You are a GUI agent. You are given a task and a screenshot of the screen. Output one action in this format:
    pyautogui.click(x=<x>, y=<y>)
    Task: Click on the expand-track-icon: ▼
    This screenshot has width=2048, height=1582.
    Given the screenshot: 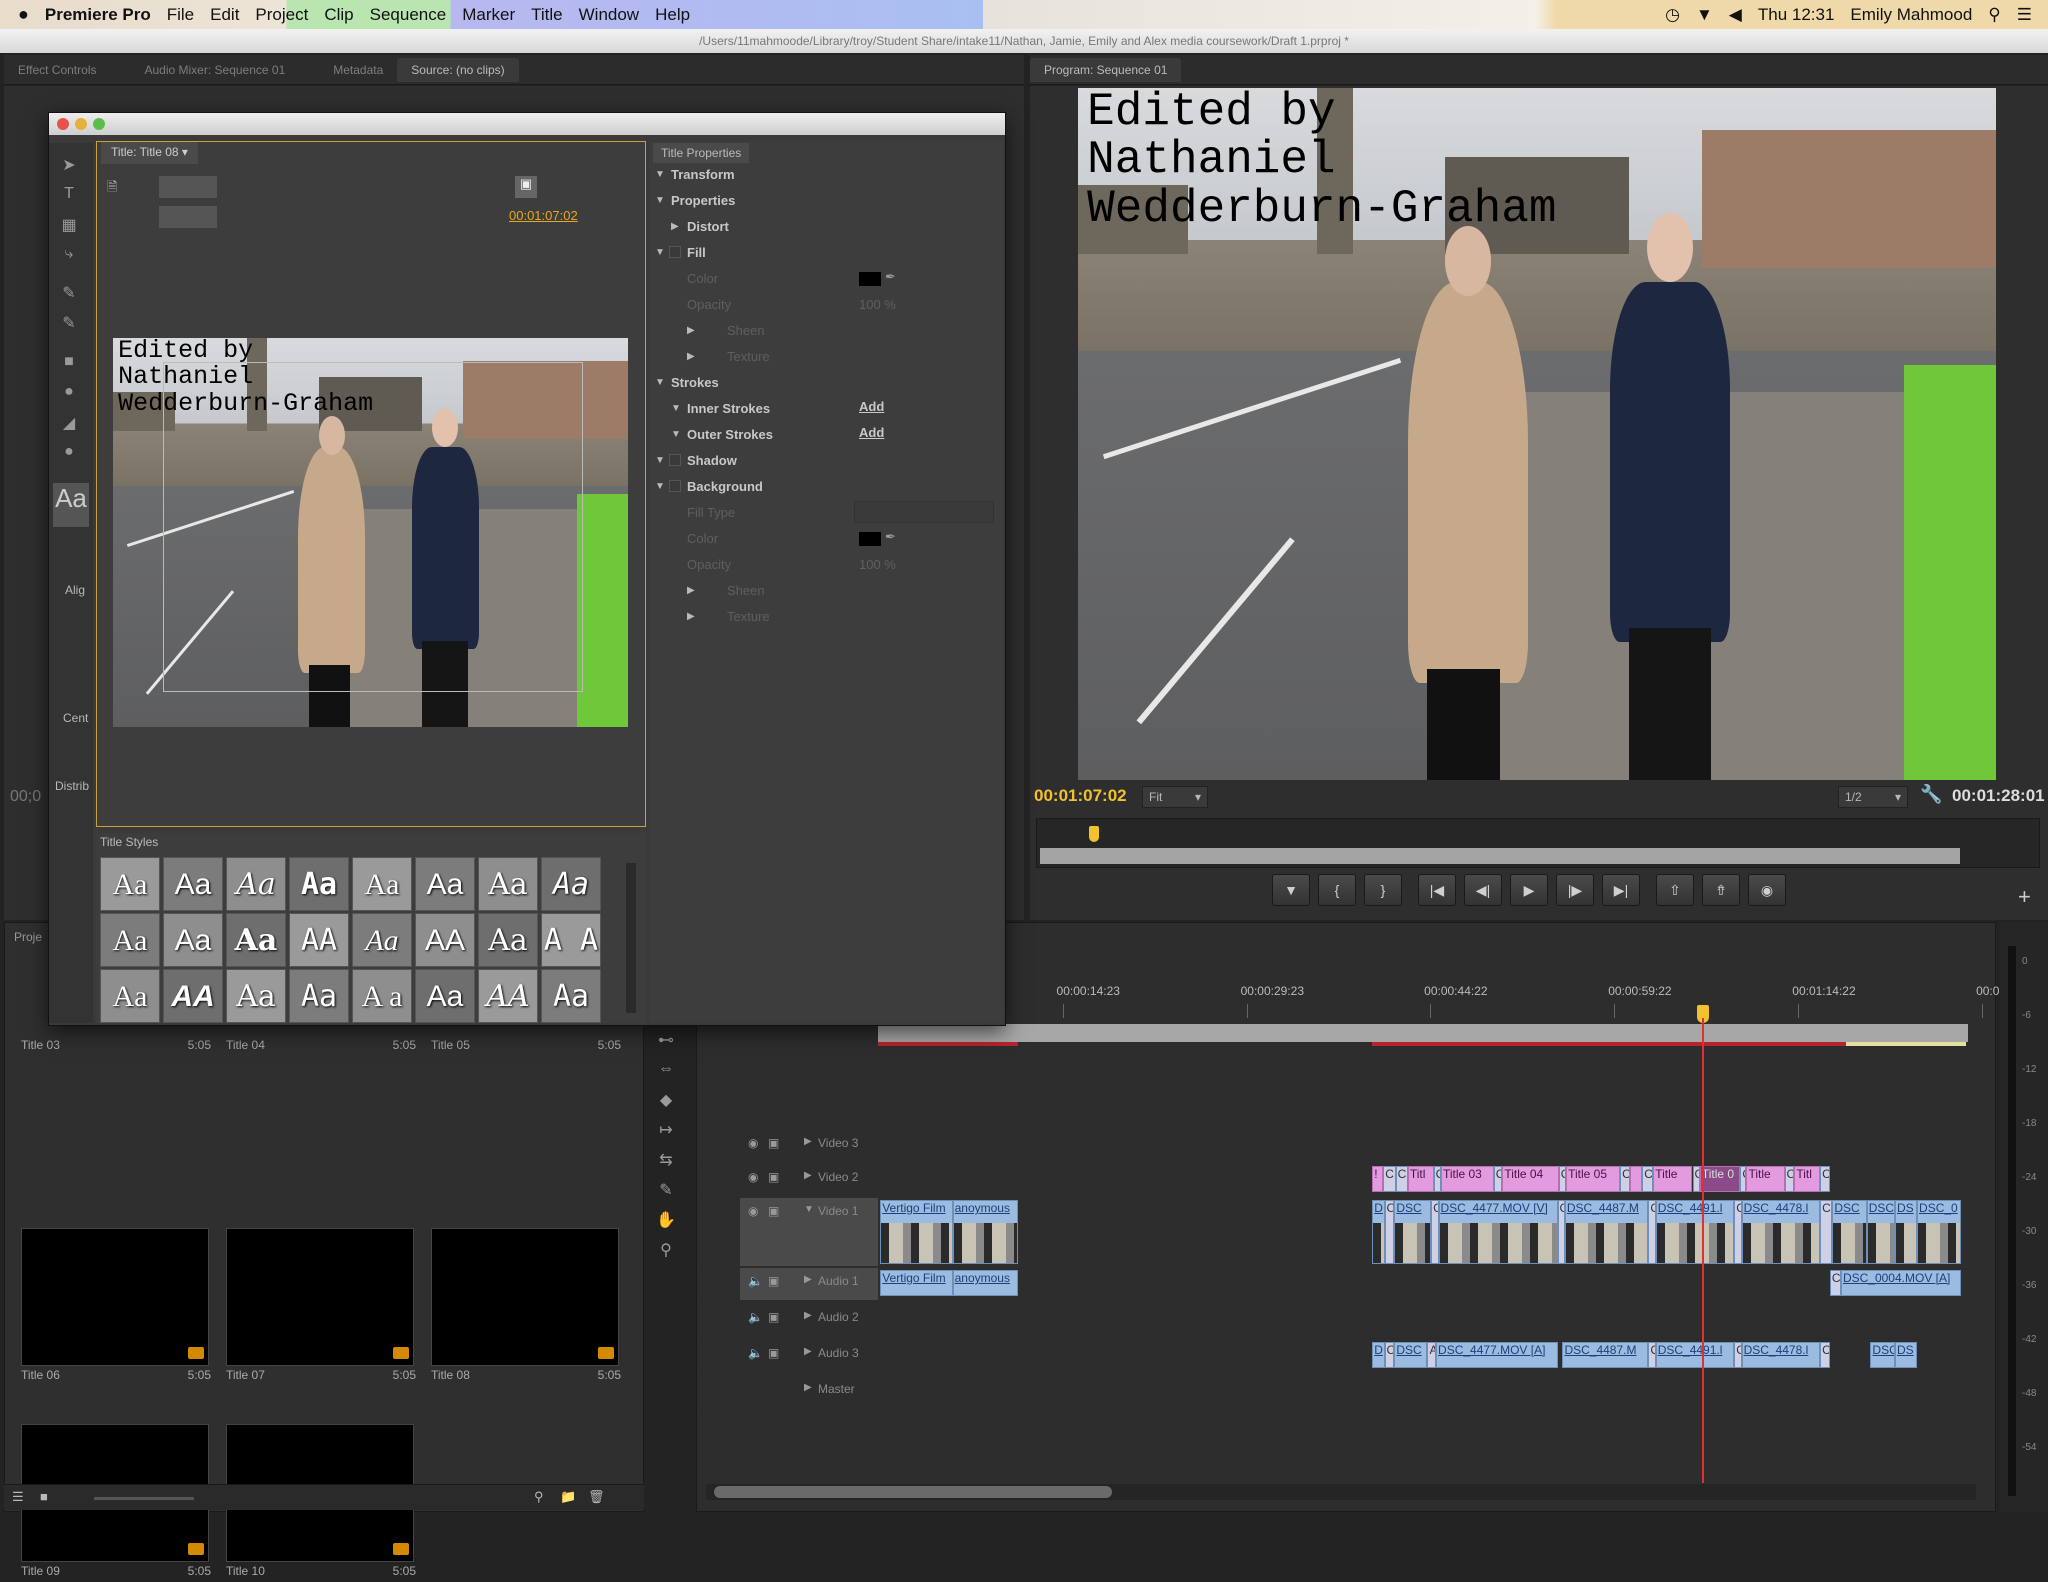 What is the action you would take?
    pyautogui.click(x=809, y=1209)
    